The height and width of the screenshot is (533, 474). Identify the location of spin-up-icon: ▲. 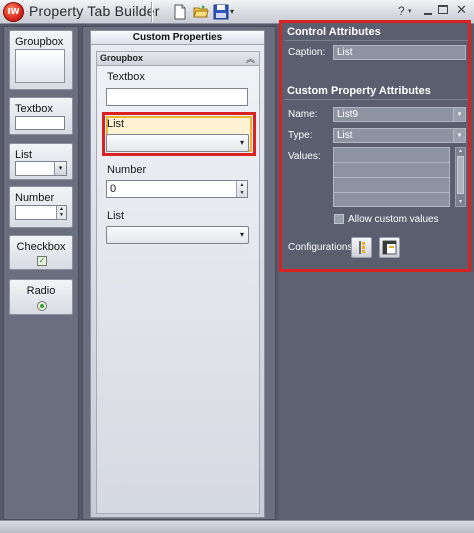
(242, 185).